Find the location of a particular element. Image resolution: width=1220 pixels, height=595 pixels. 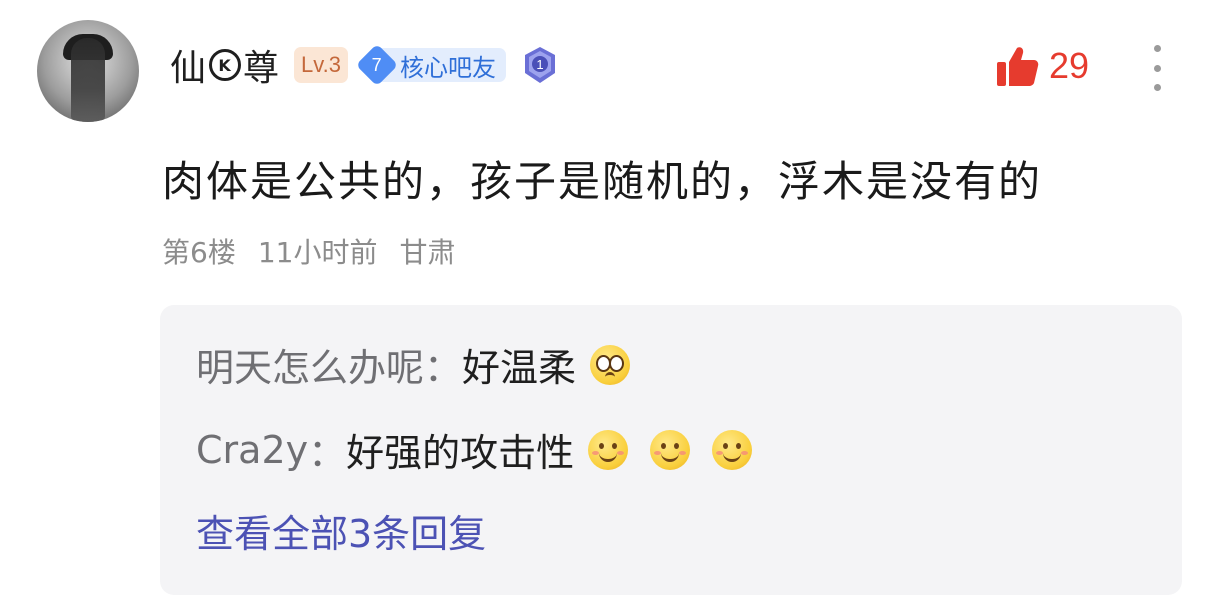

medal-number: 1 is located at coordinates (539, 64).